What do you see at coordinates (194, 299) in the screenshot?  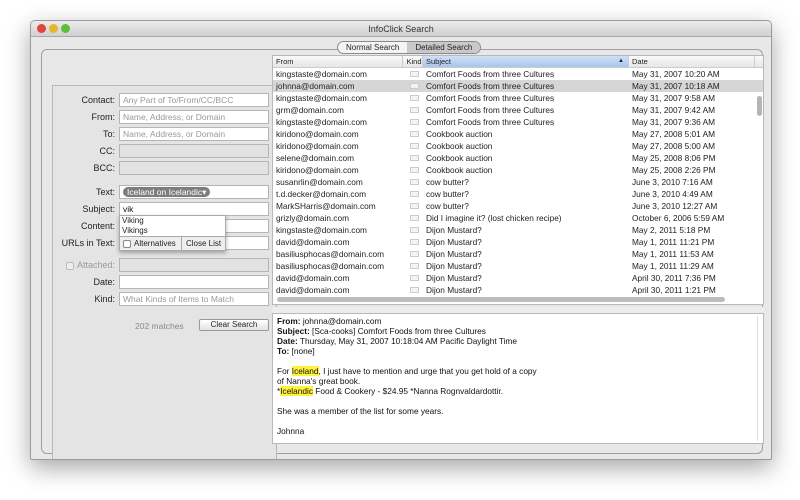 I see `kind-input: What Kinds of Items to Match` at bounding box center [194, 299].